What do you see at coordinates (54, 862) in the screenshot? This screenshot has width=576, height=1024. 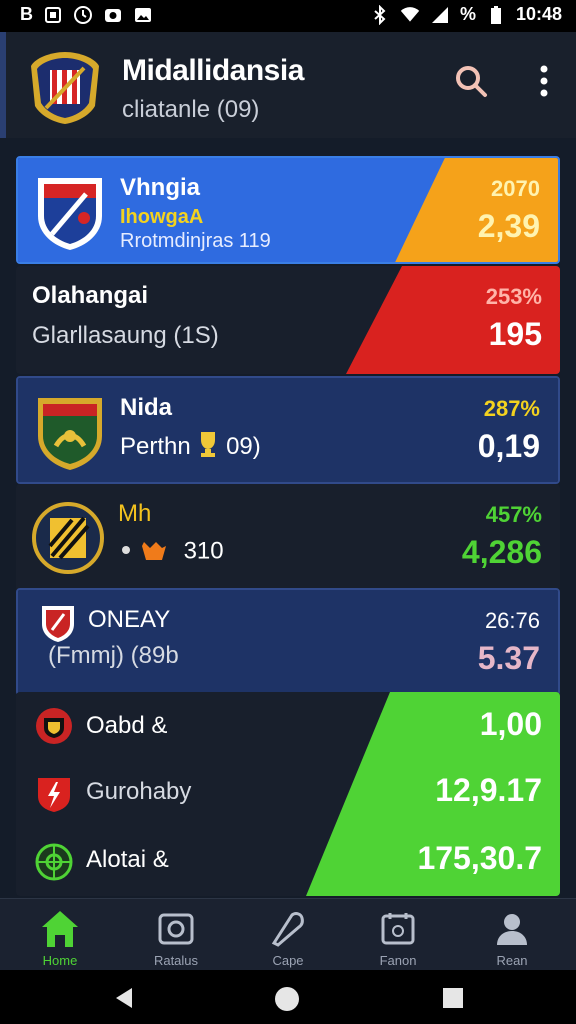 I see `green-badge-icon` at bounding box center [54, 862].